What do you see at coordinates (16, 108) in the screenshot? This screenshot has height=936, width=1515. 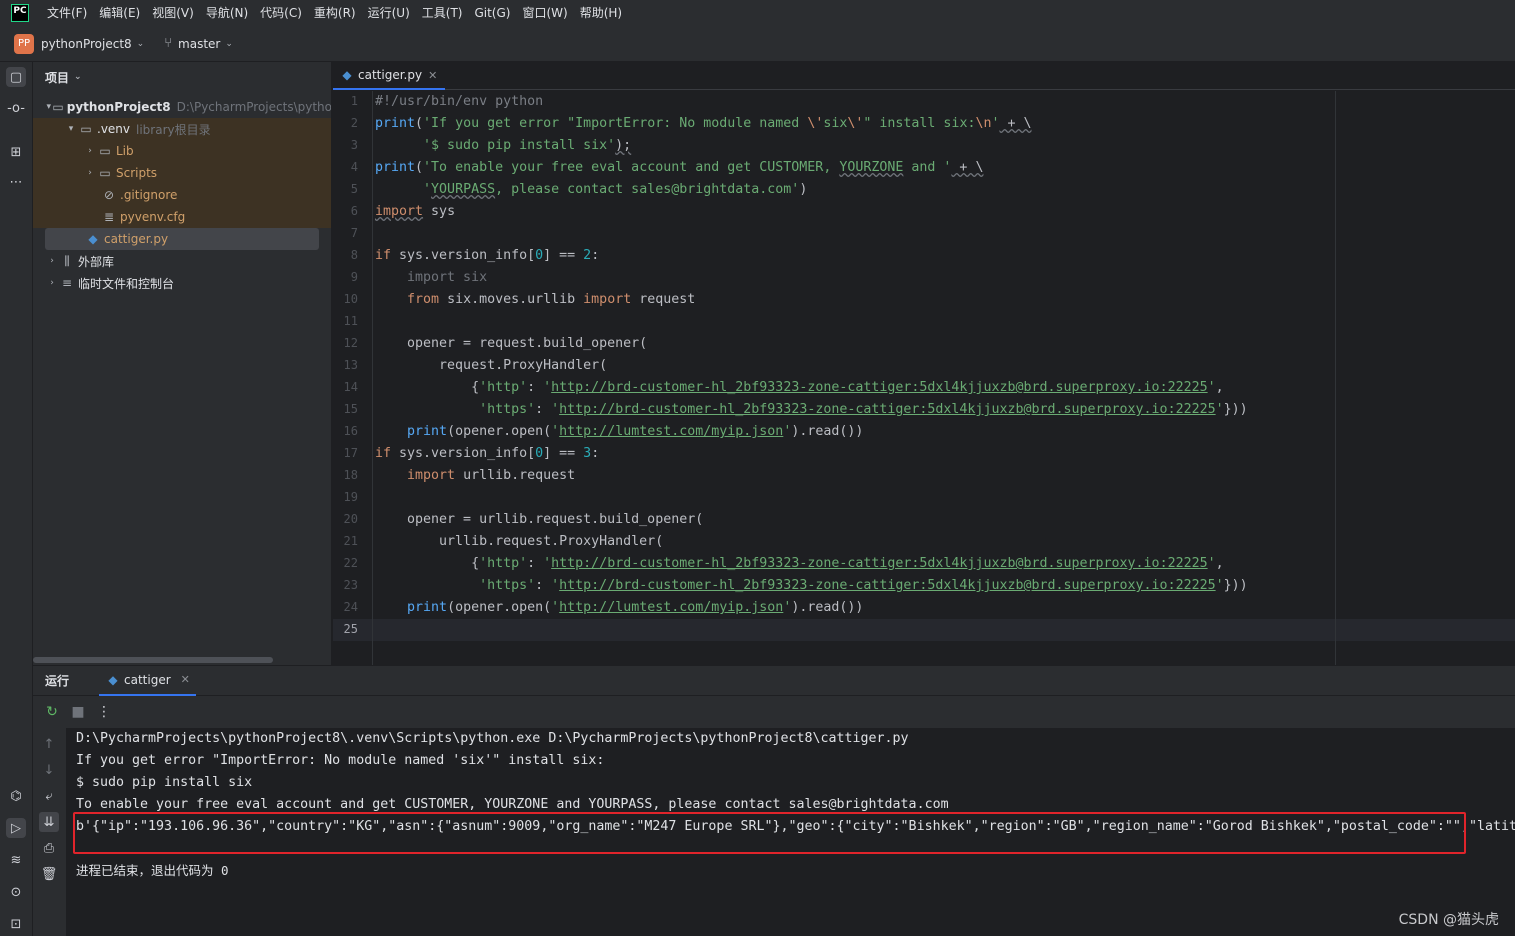 I see `commit-icon: -o-` at bounding box center [16, 108].